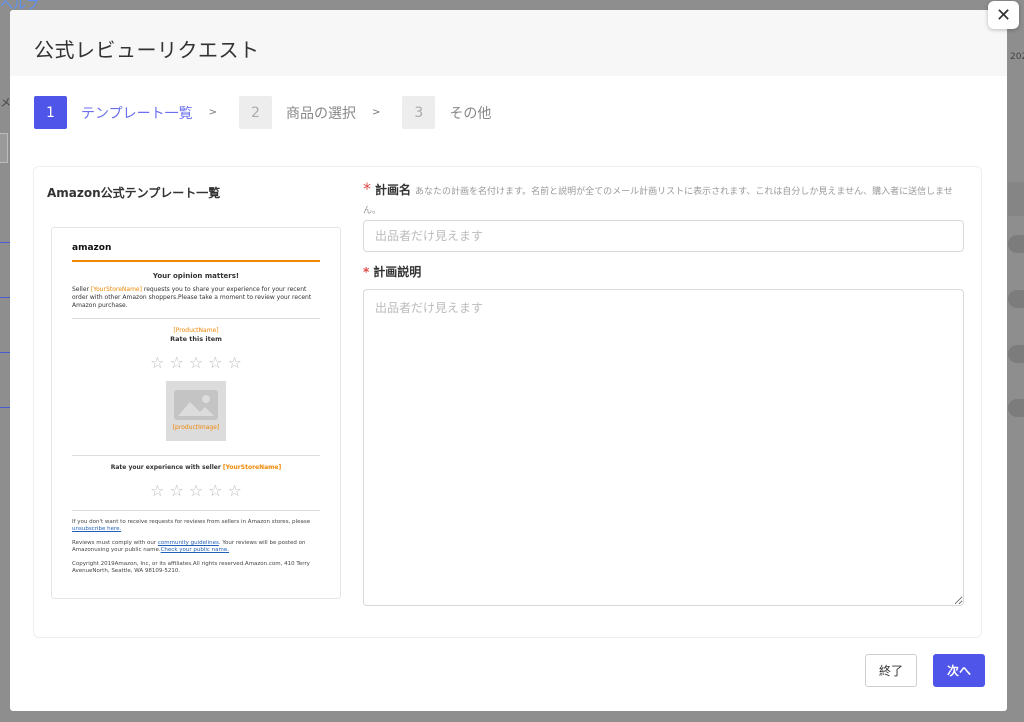  What do you see at coordinates (393, 190) in the screenshot?
I see `plan-name-label: 計画名` at bounding box center [393, 190].